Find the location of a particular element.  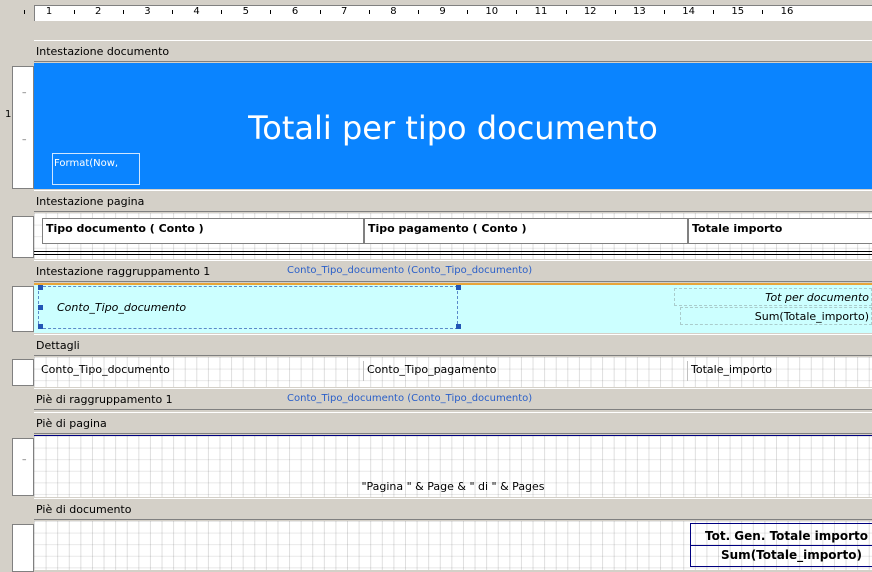

section-label: Intestazione pagina is located at coordinates (90, 201).